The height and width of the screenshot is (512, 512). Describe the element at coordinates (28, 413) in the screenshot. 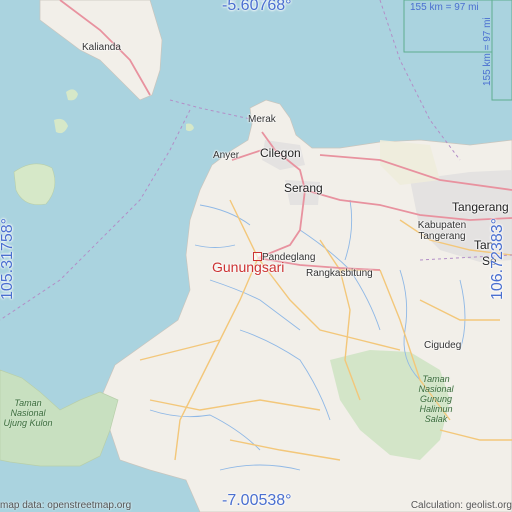

I see `park-label-ujung-kulon: Taman Nasional Ujung Kulon` at that location.